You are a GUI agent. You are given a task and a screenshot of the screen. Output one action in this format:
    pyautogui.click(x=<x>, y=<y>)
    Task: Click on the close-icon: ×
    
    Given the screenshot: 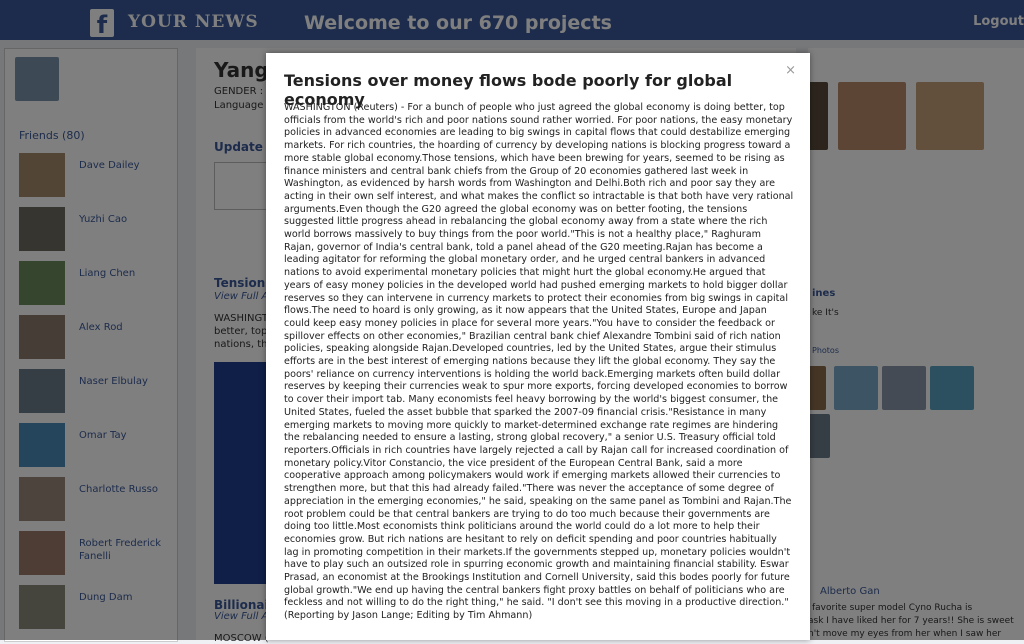 What is the action you would take?
    pyautogui.click(x=790, y=70)
    